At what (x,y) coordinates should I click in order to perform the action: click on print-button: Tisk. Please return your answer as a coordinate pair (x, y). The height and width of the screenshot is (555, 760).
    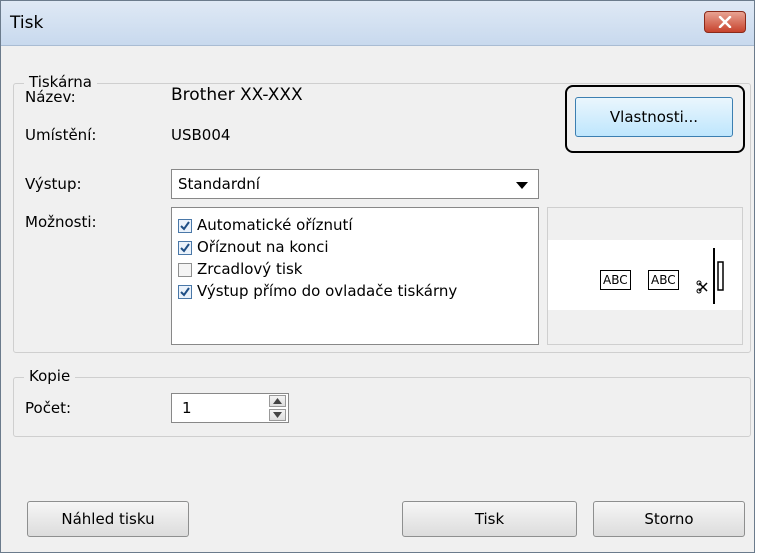
    Looking at the image, I should click on (489, 519).